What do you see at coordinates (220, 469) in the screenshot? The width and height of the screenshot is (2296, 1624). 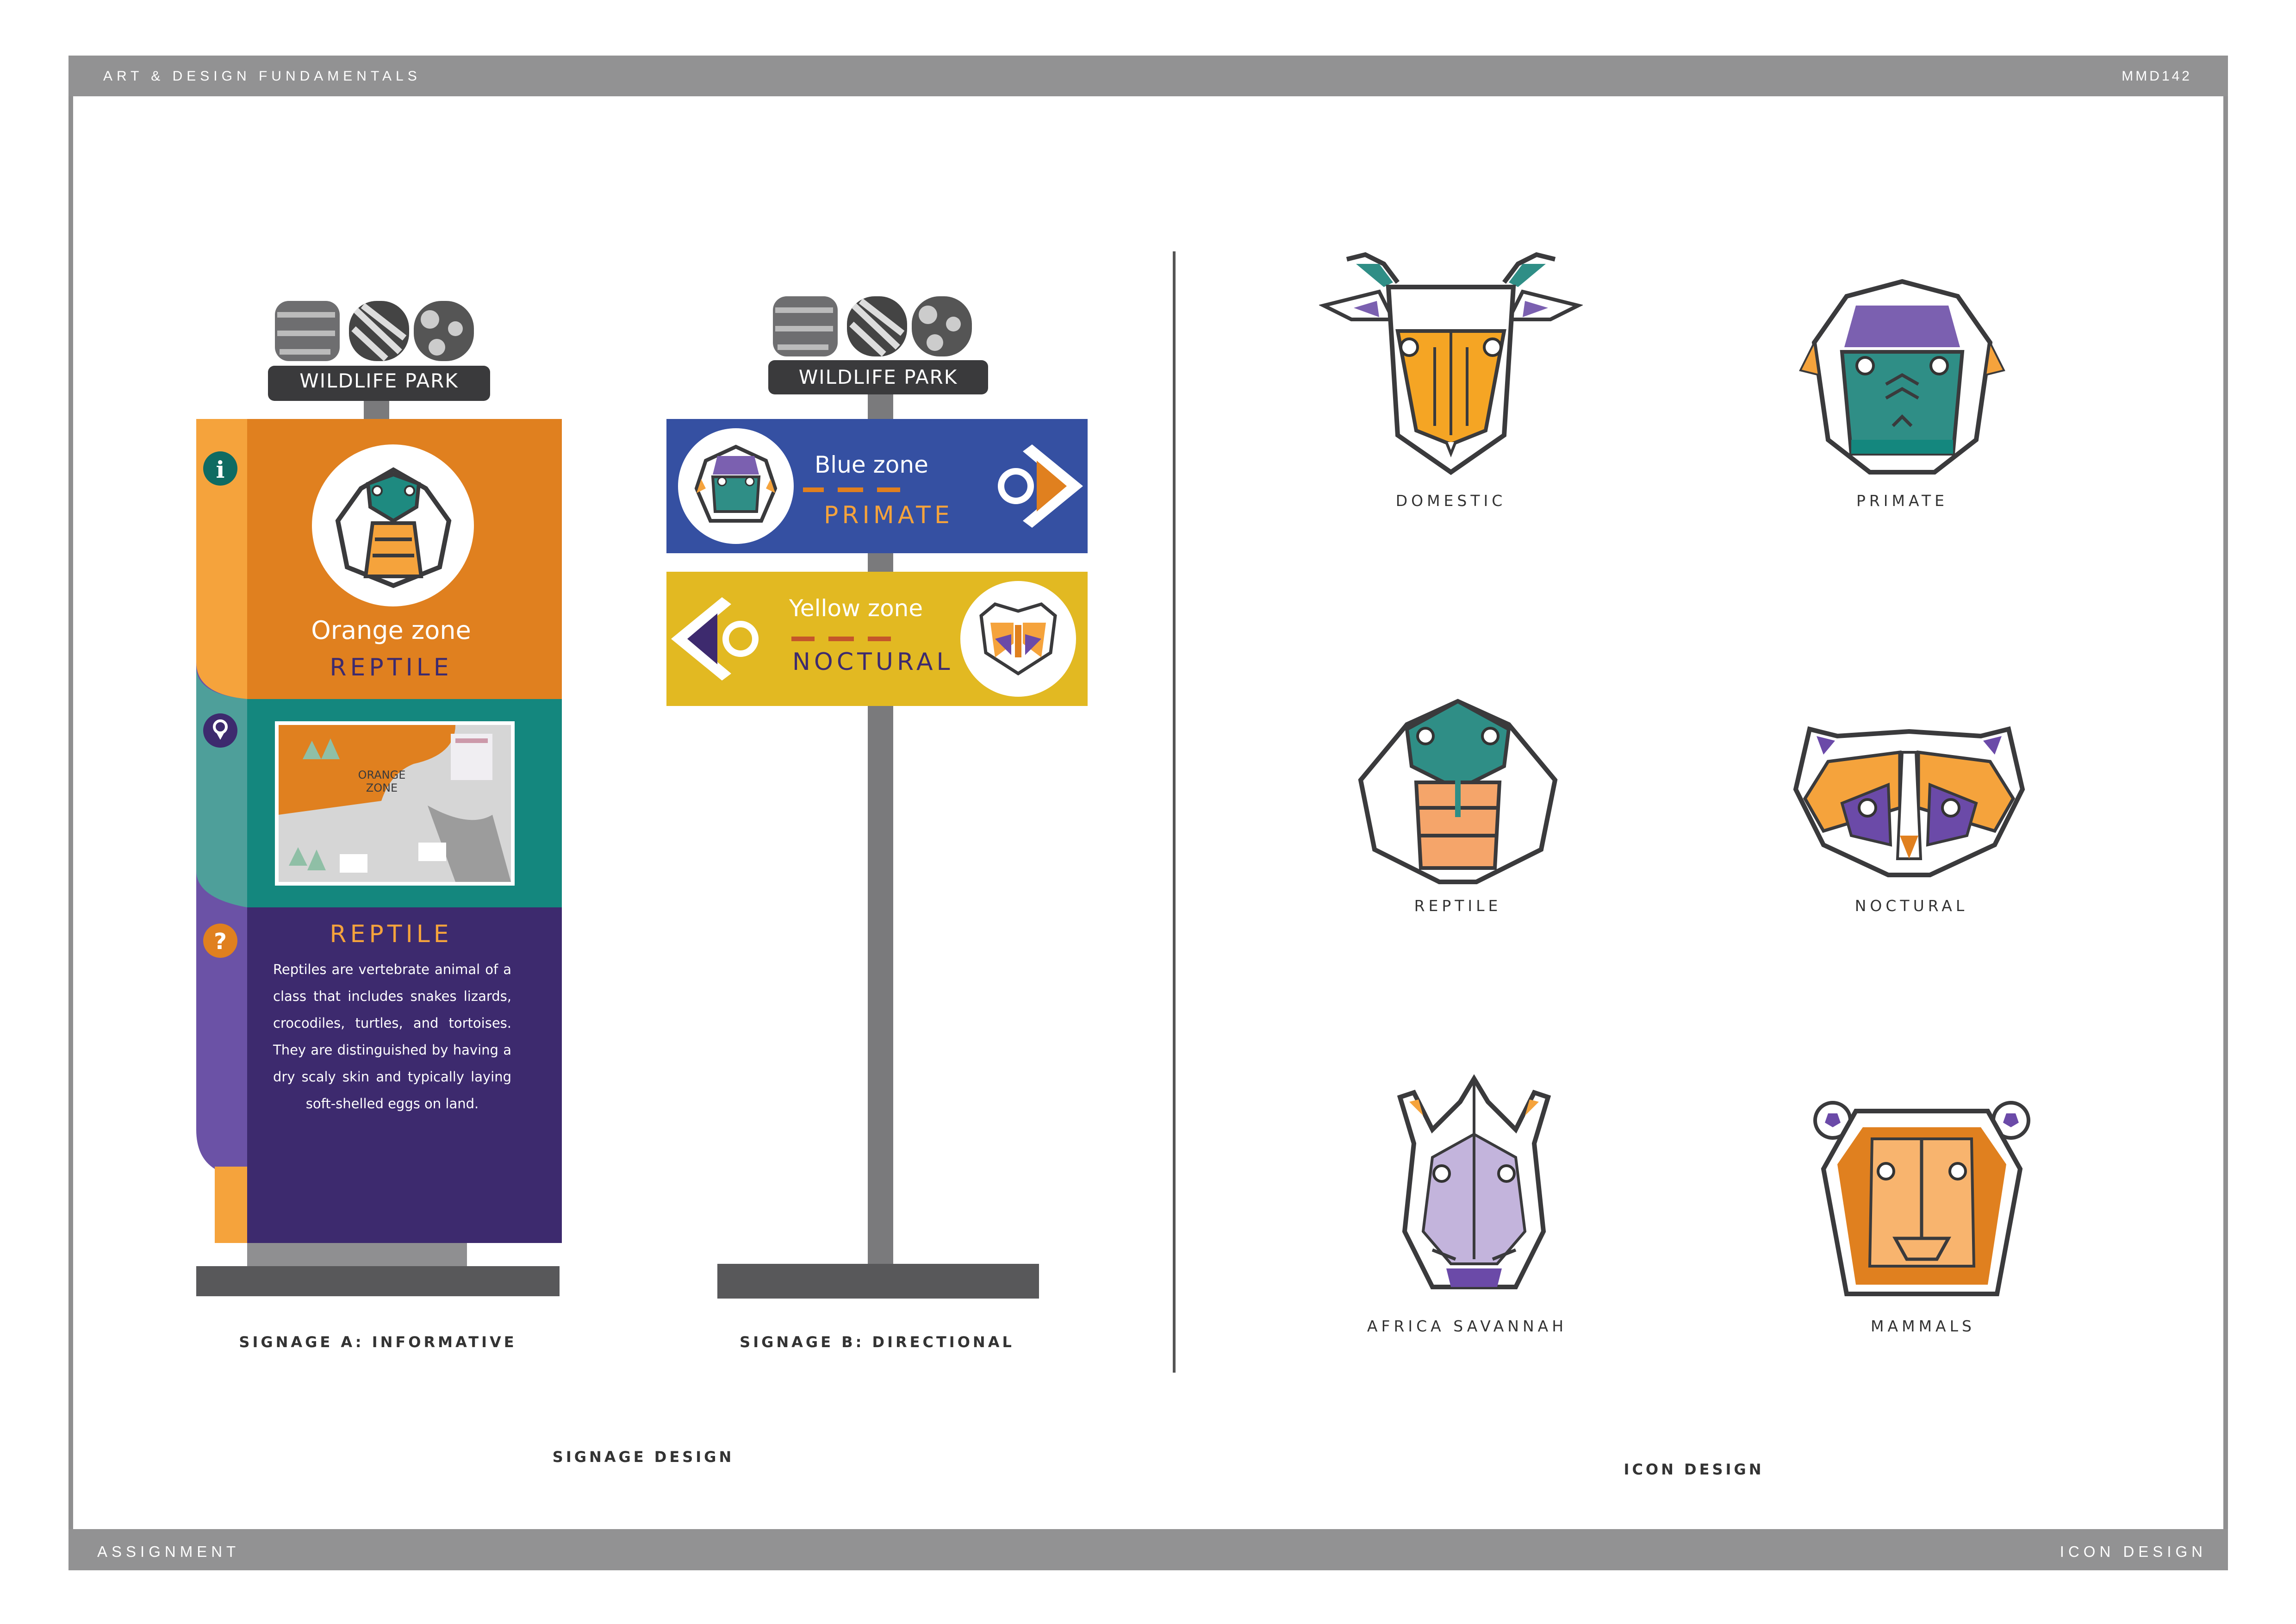 I see `svg-text: i` at bounding box center [220, 469].